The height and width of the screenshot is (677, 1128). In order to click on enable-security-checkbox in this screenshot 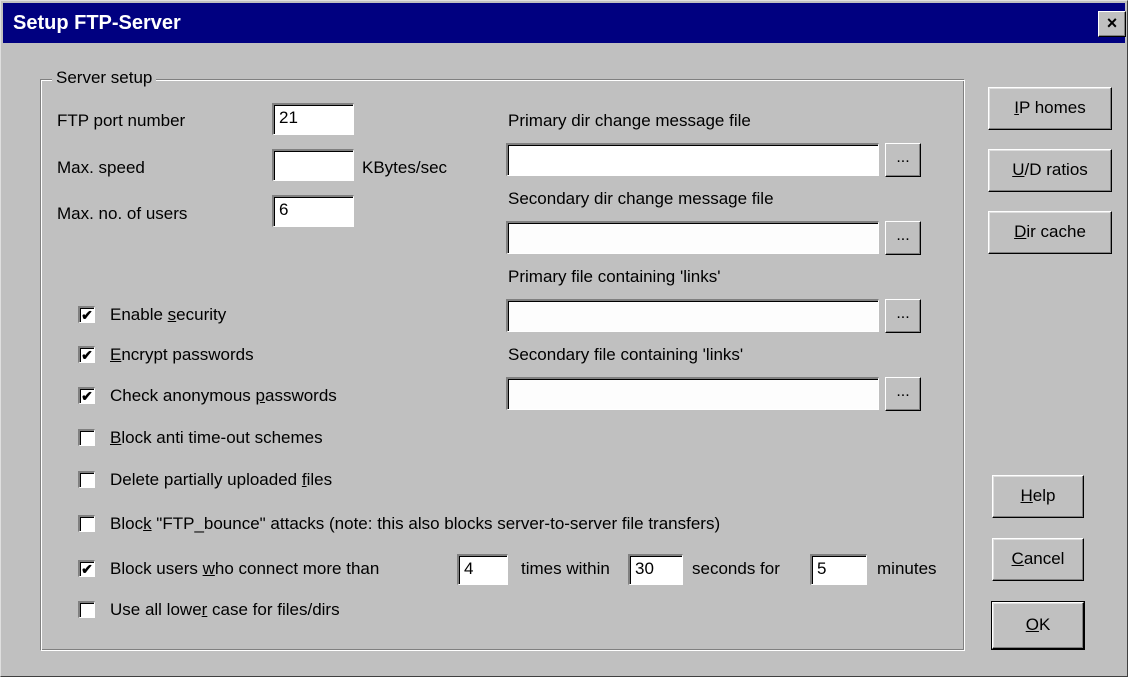, I will do `click(86, 314)`.